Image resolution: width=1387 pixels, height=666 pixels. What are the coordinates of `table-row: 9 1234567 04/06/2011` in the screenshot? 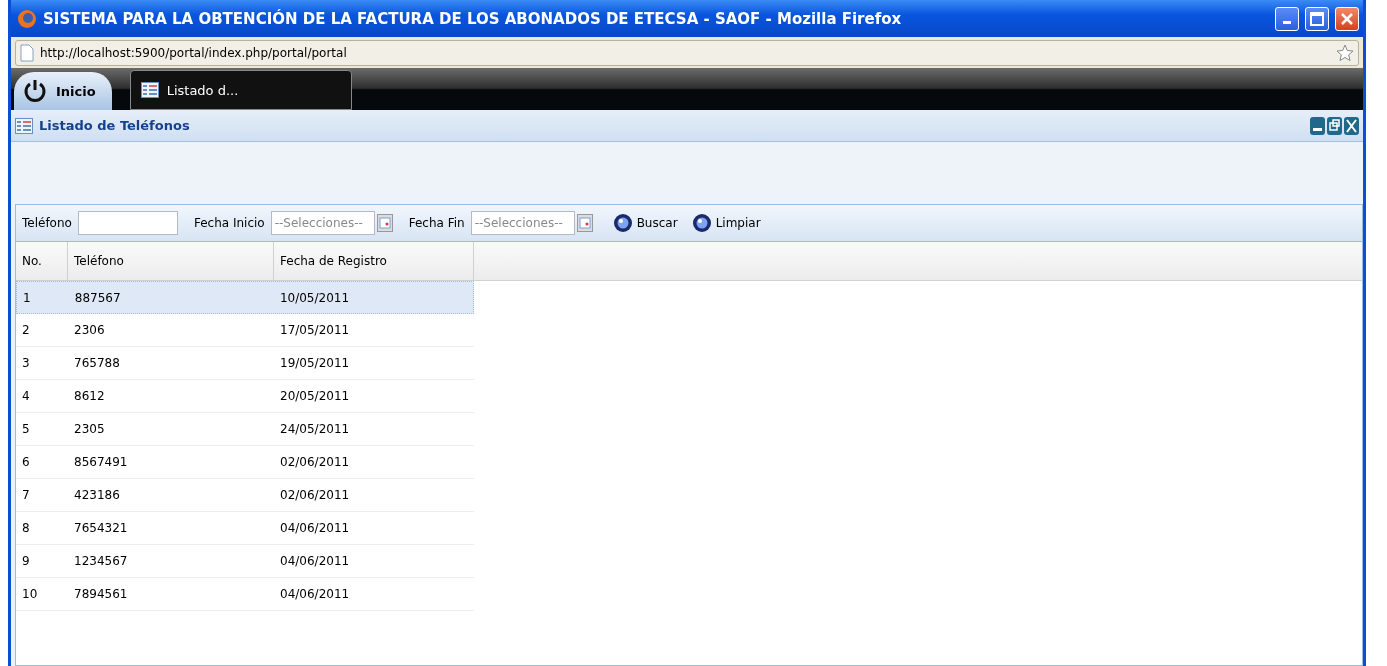 It's located at (245, 561).